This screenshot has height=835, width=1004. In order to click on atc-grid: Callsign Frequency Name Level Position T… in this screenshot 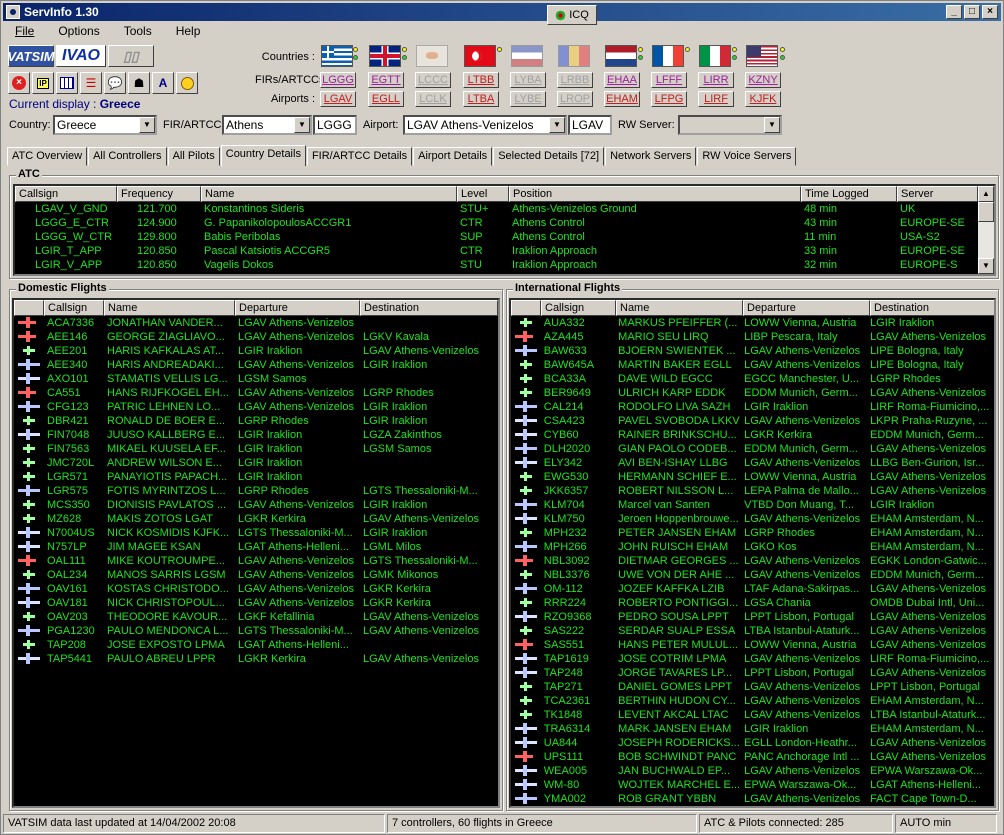, I will do `click(504, 230)`.